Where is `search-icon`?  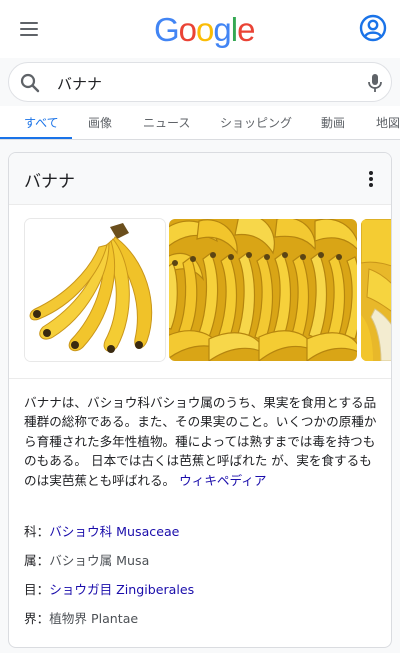 search-icon is located at coordinates (30, 83).